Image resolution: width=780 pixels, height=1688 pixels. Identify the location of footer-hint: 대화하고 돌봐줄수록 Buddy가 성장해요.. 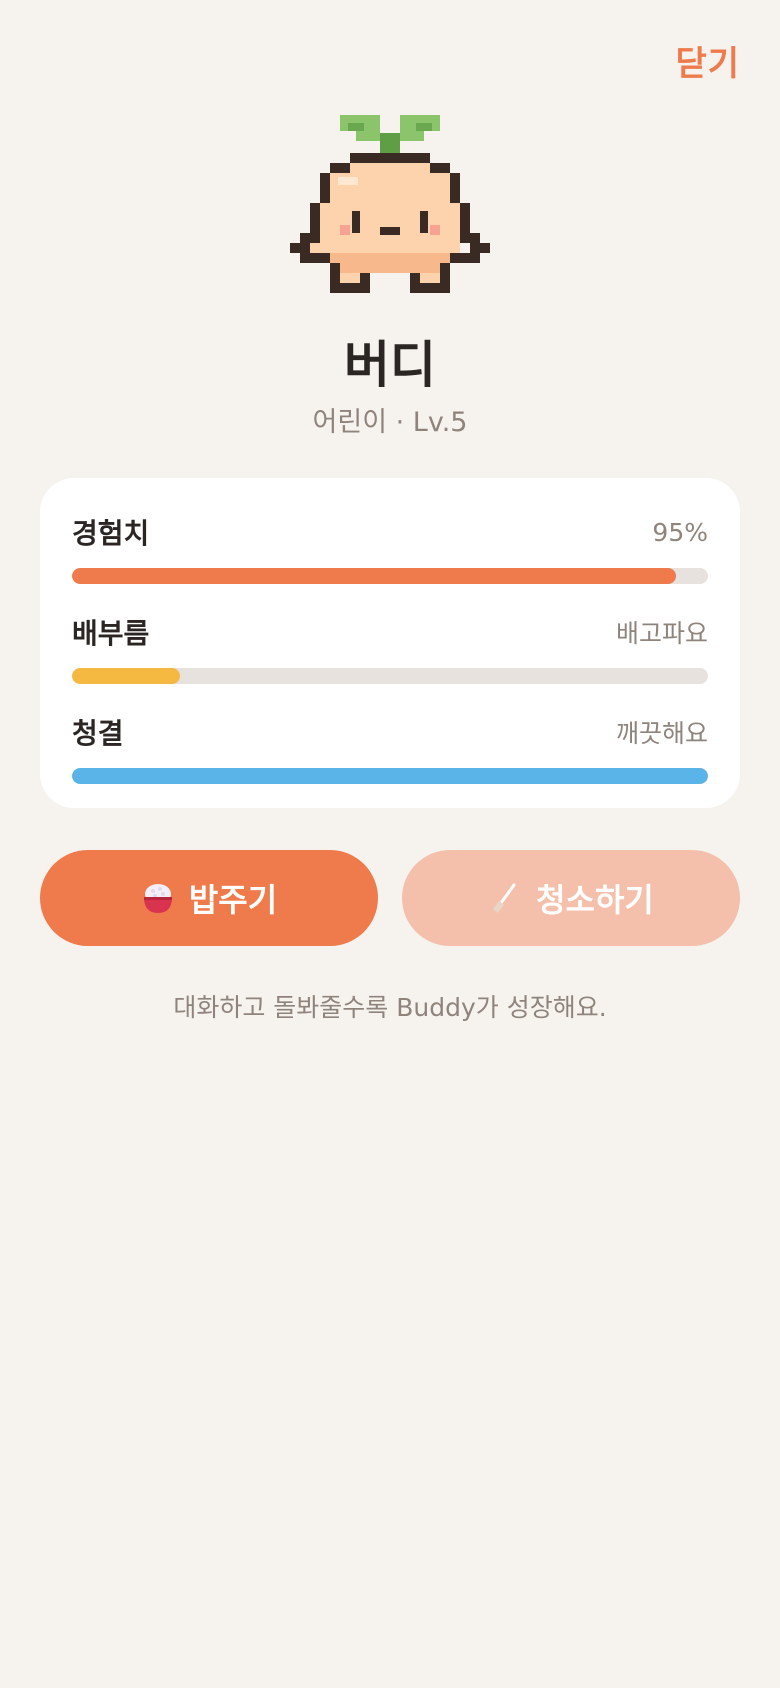
(390, 1007).